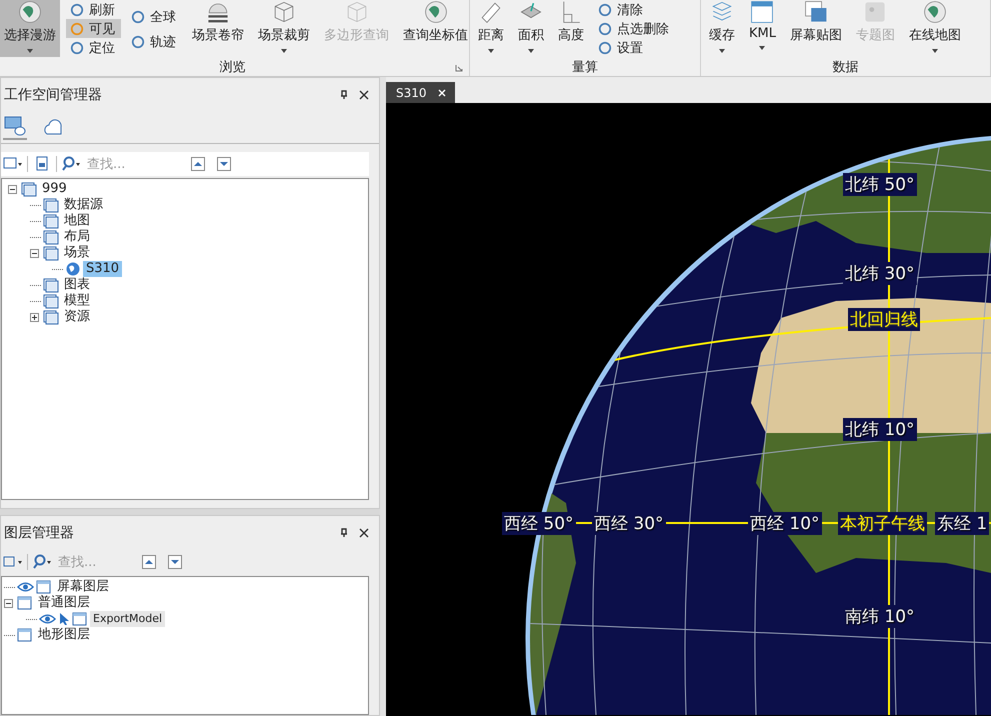 Image resolution: width=991 pixels, height=716 pixels. I want to click on tree-item: 地图, so click(77, 221).